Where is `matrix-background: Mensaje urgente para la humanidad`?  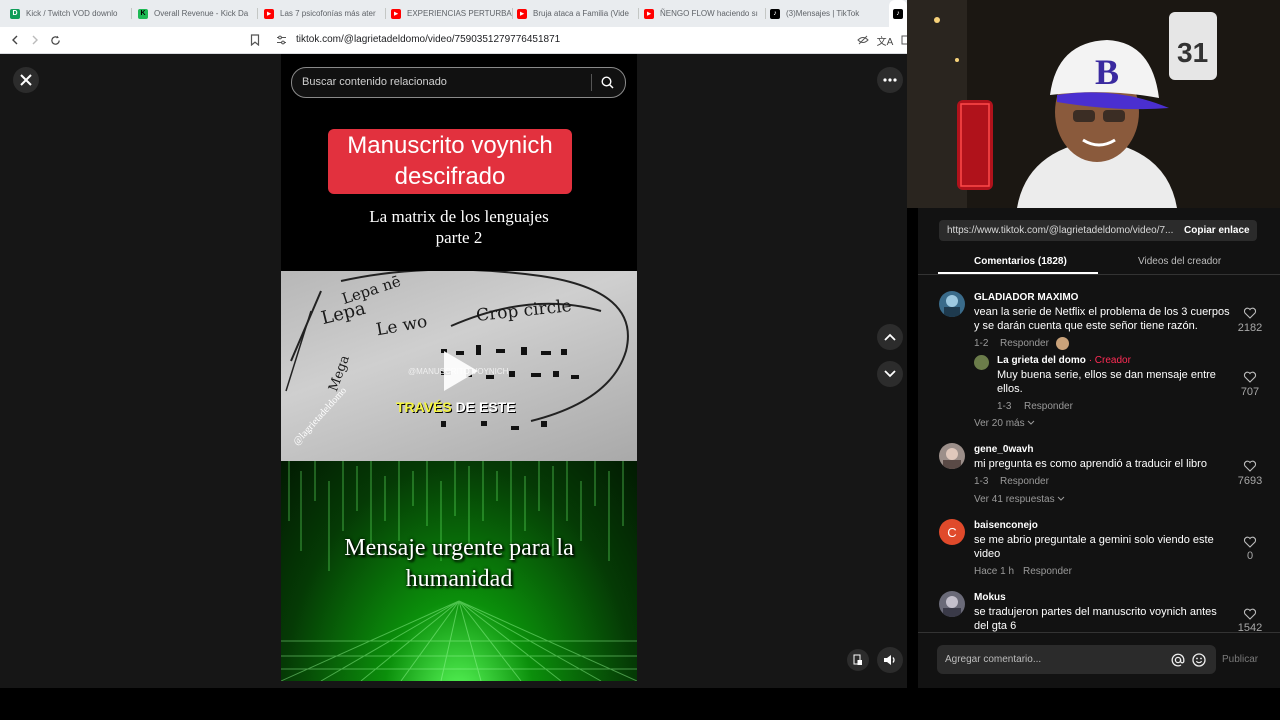 matrix-background: Mensaje urgente para la humanidad is located at coordinates (459, 571).